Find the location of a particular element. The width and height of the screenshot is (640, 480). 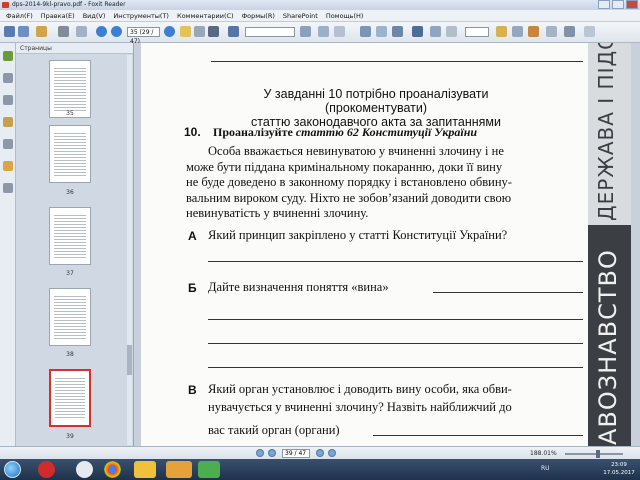

start-button is located at coordinates (12, 469).